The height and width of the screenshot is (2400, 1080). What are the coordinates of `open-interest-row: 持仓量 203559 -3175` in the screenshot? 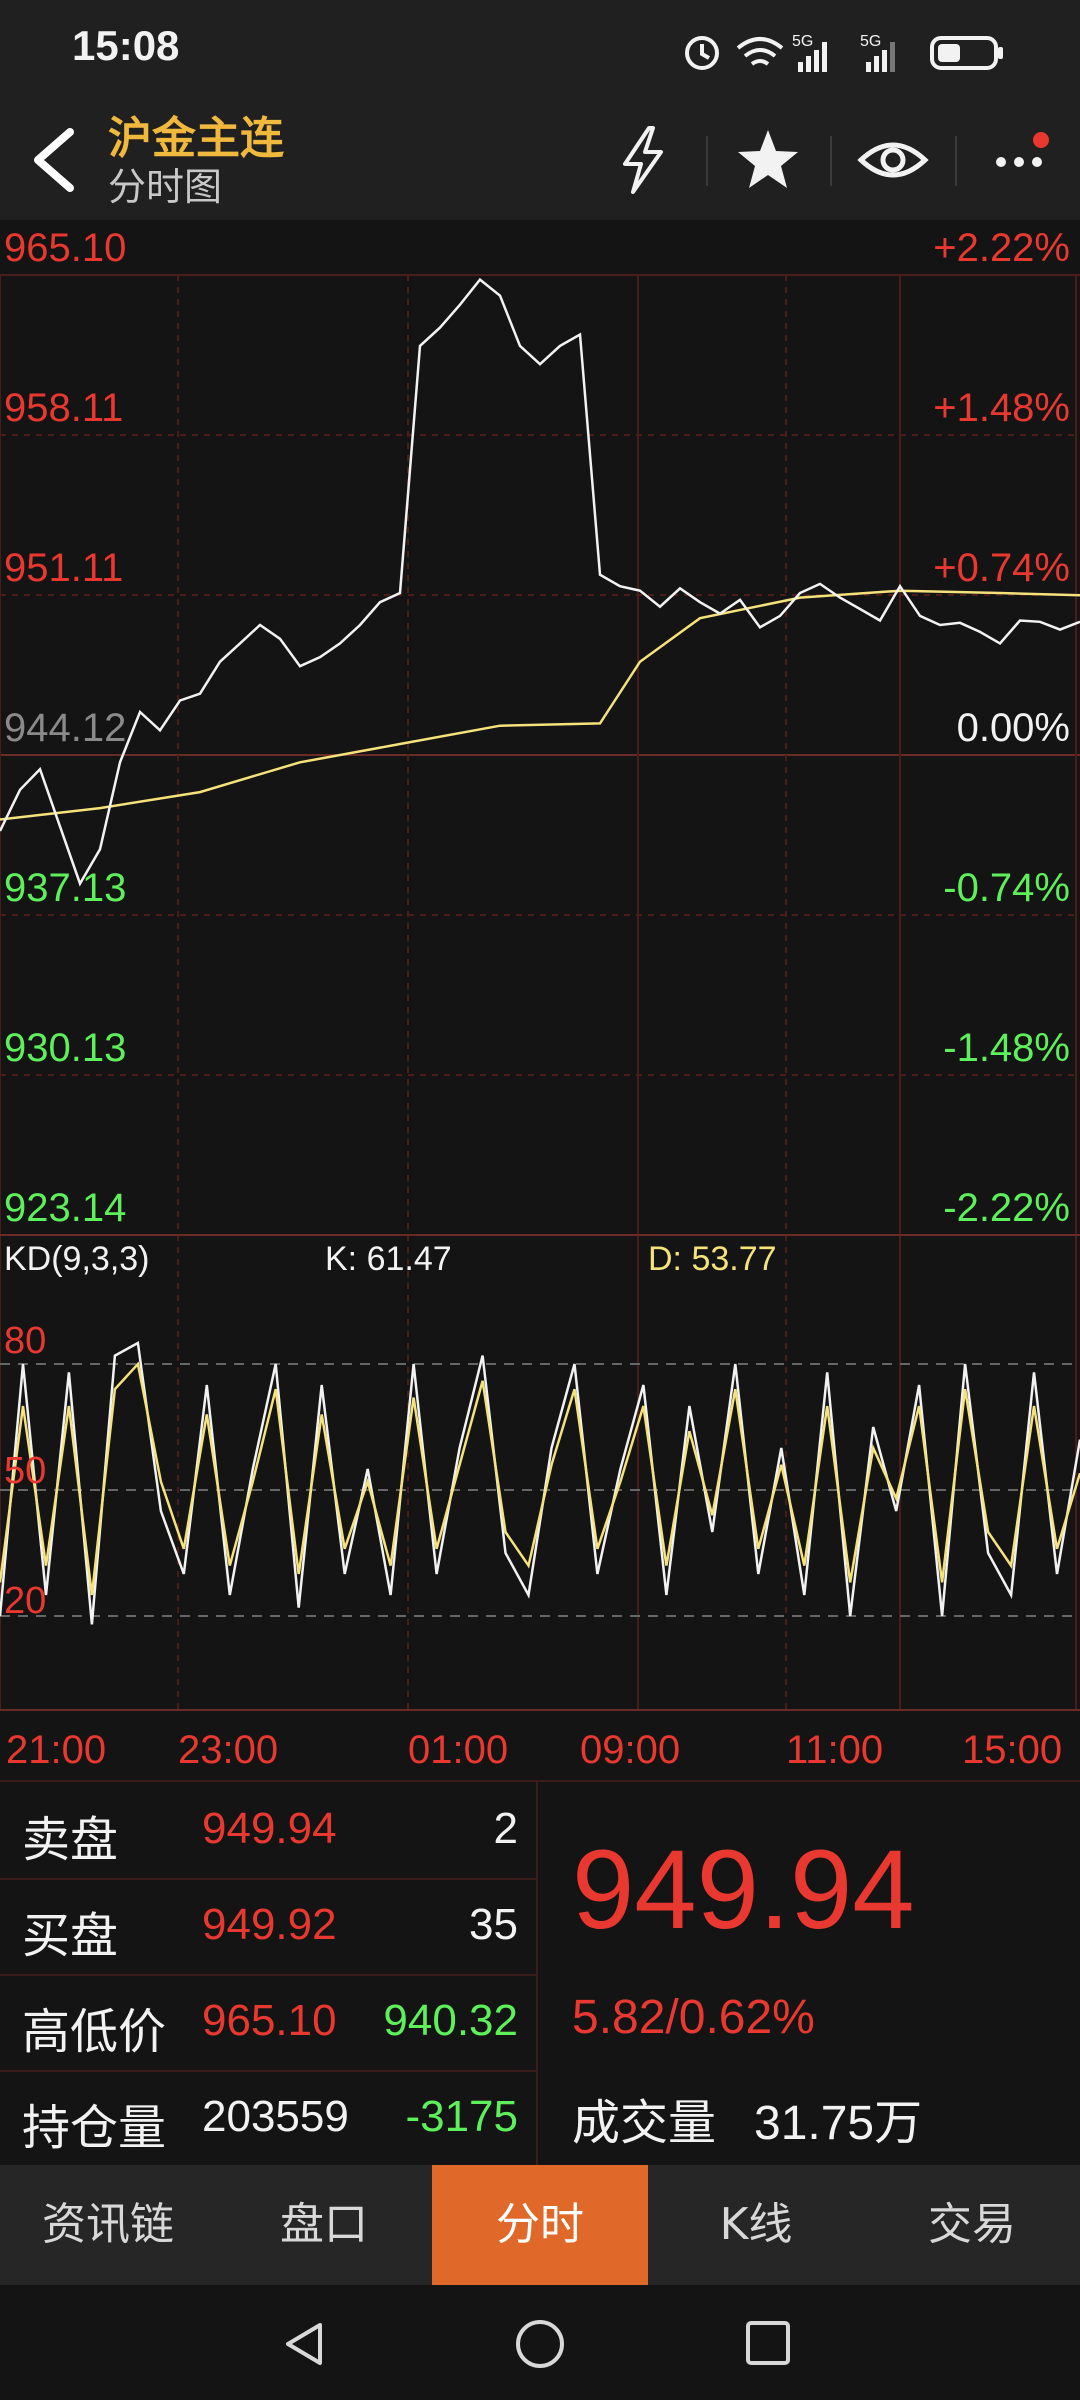 It's located at (268, 2118).